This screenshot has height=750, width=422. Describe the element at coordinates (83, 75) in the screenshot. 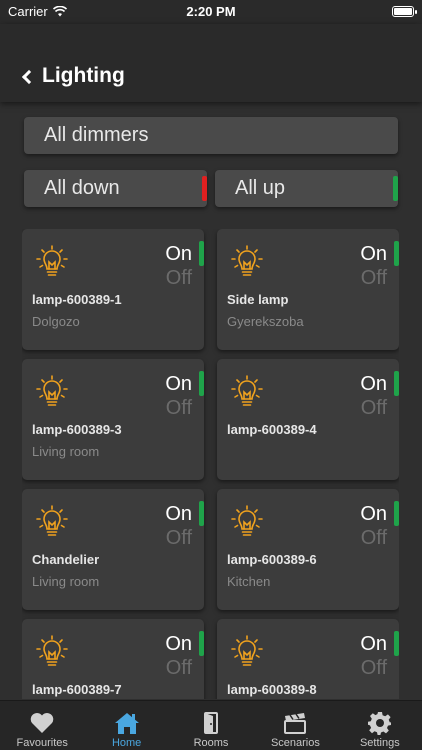

I see `page-title: Lighting` at that location.